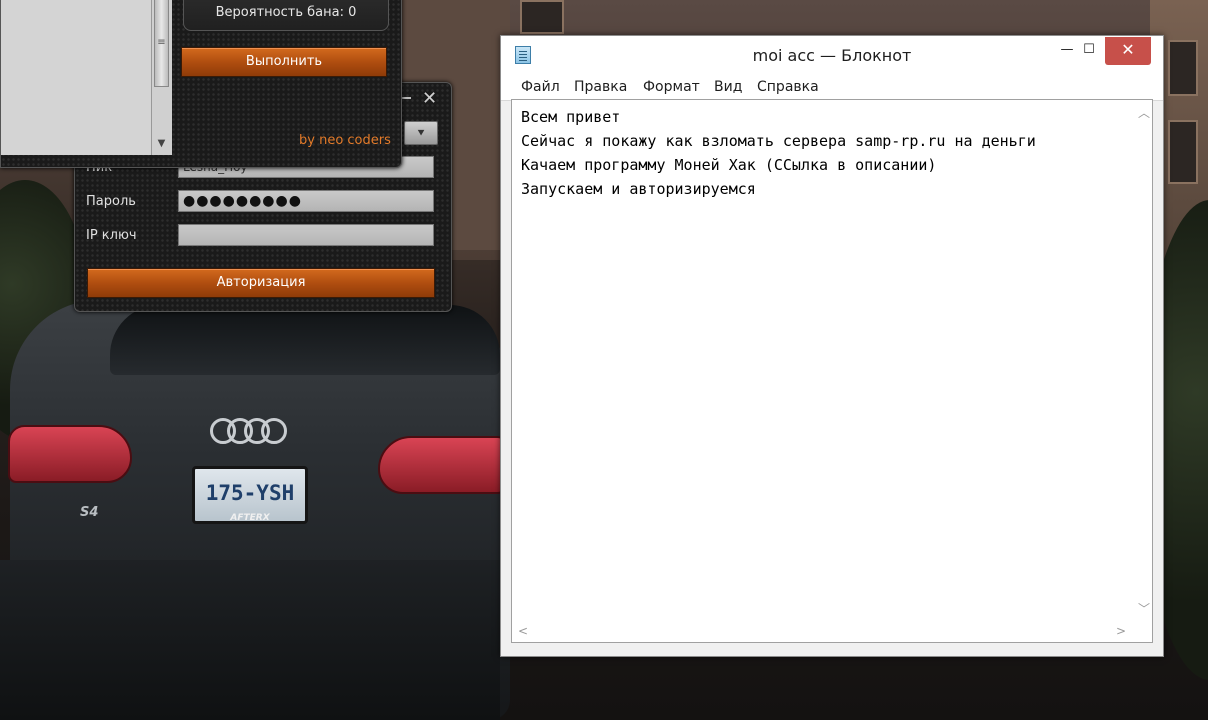 This screenshot has height=720, width=1208. Describe the element at coordinates (111, 201) in the screenshot. I see `password-label: Пароль` at that location.